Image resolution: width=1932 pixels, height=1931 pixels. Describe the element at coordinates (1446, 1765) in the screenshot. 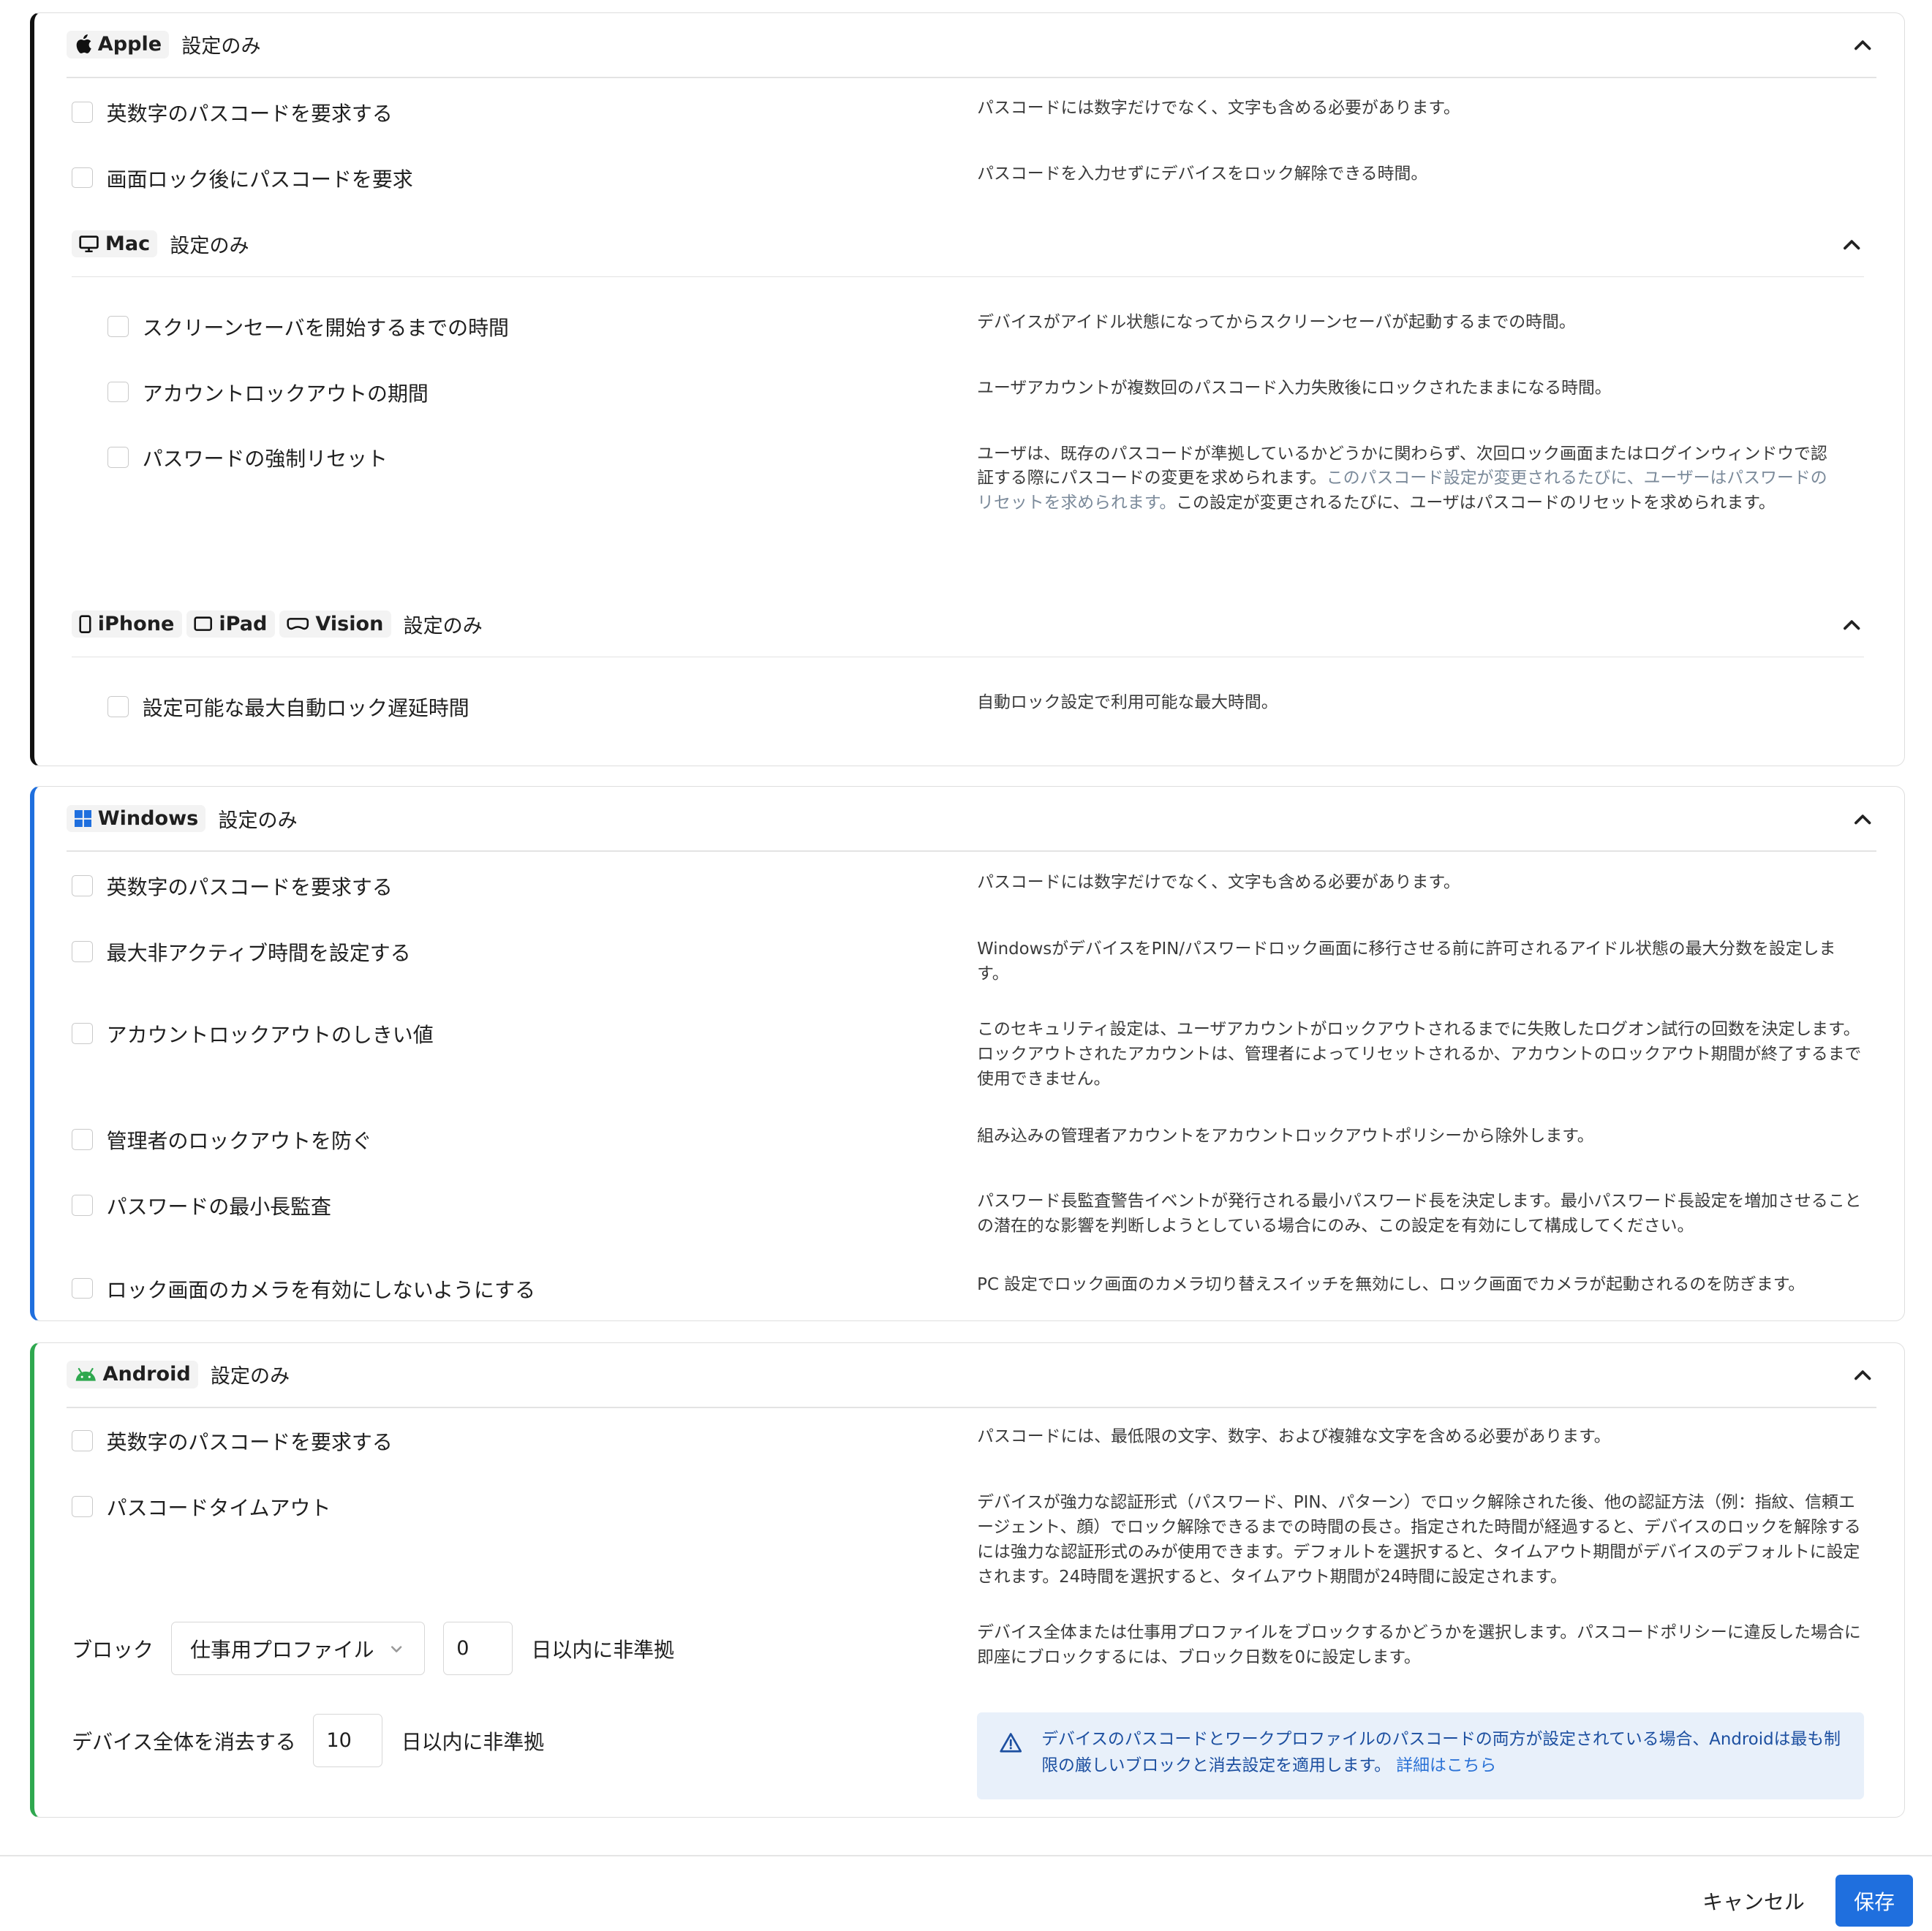

I see `learn-more-link: 詳細はこちら` at that location.